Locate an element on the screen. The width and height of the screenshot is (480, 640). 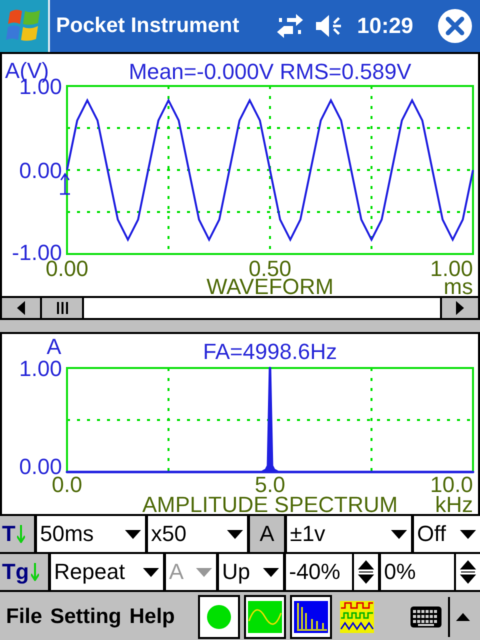
scroll-right-button is located at coordinates (460, 308).